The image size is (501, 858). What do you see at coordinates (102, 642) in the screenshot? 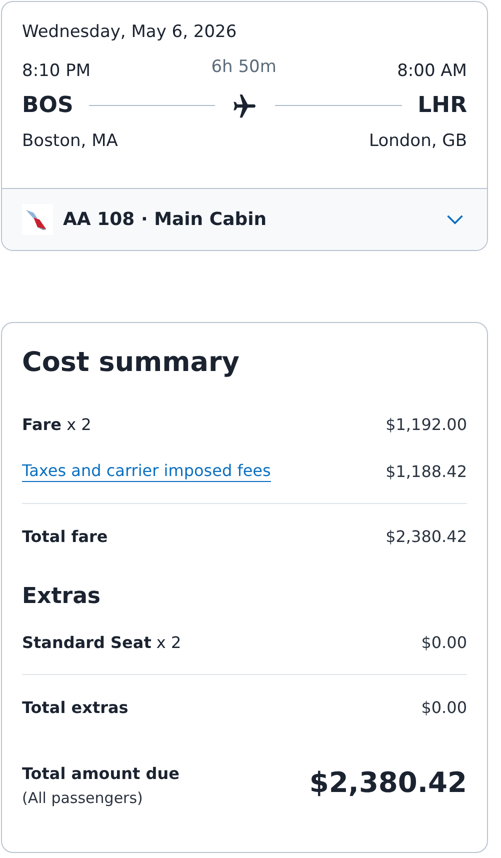
I see `line-item-label: Standard Seat x 2` at bounding box center [102, 642].